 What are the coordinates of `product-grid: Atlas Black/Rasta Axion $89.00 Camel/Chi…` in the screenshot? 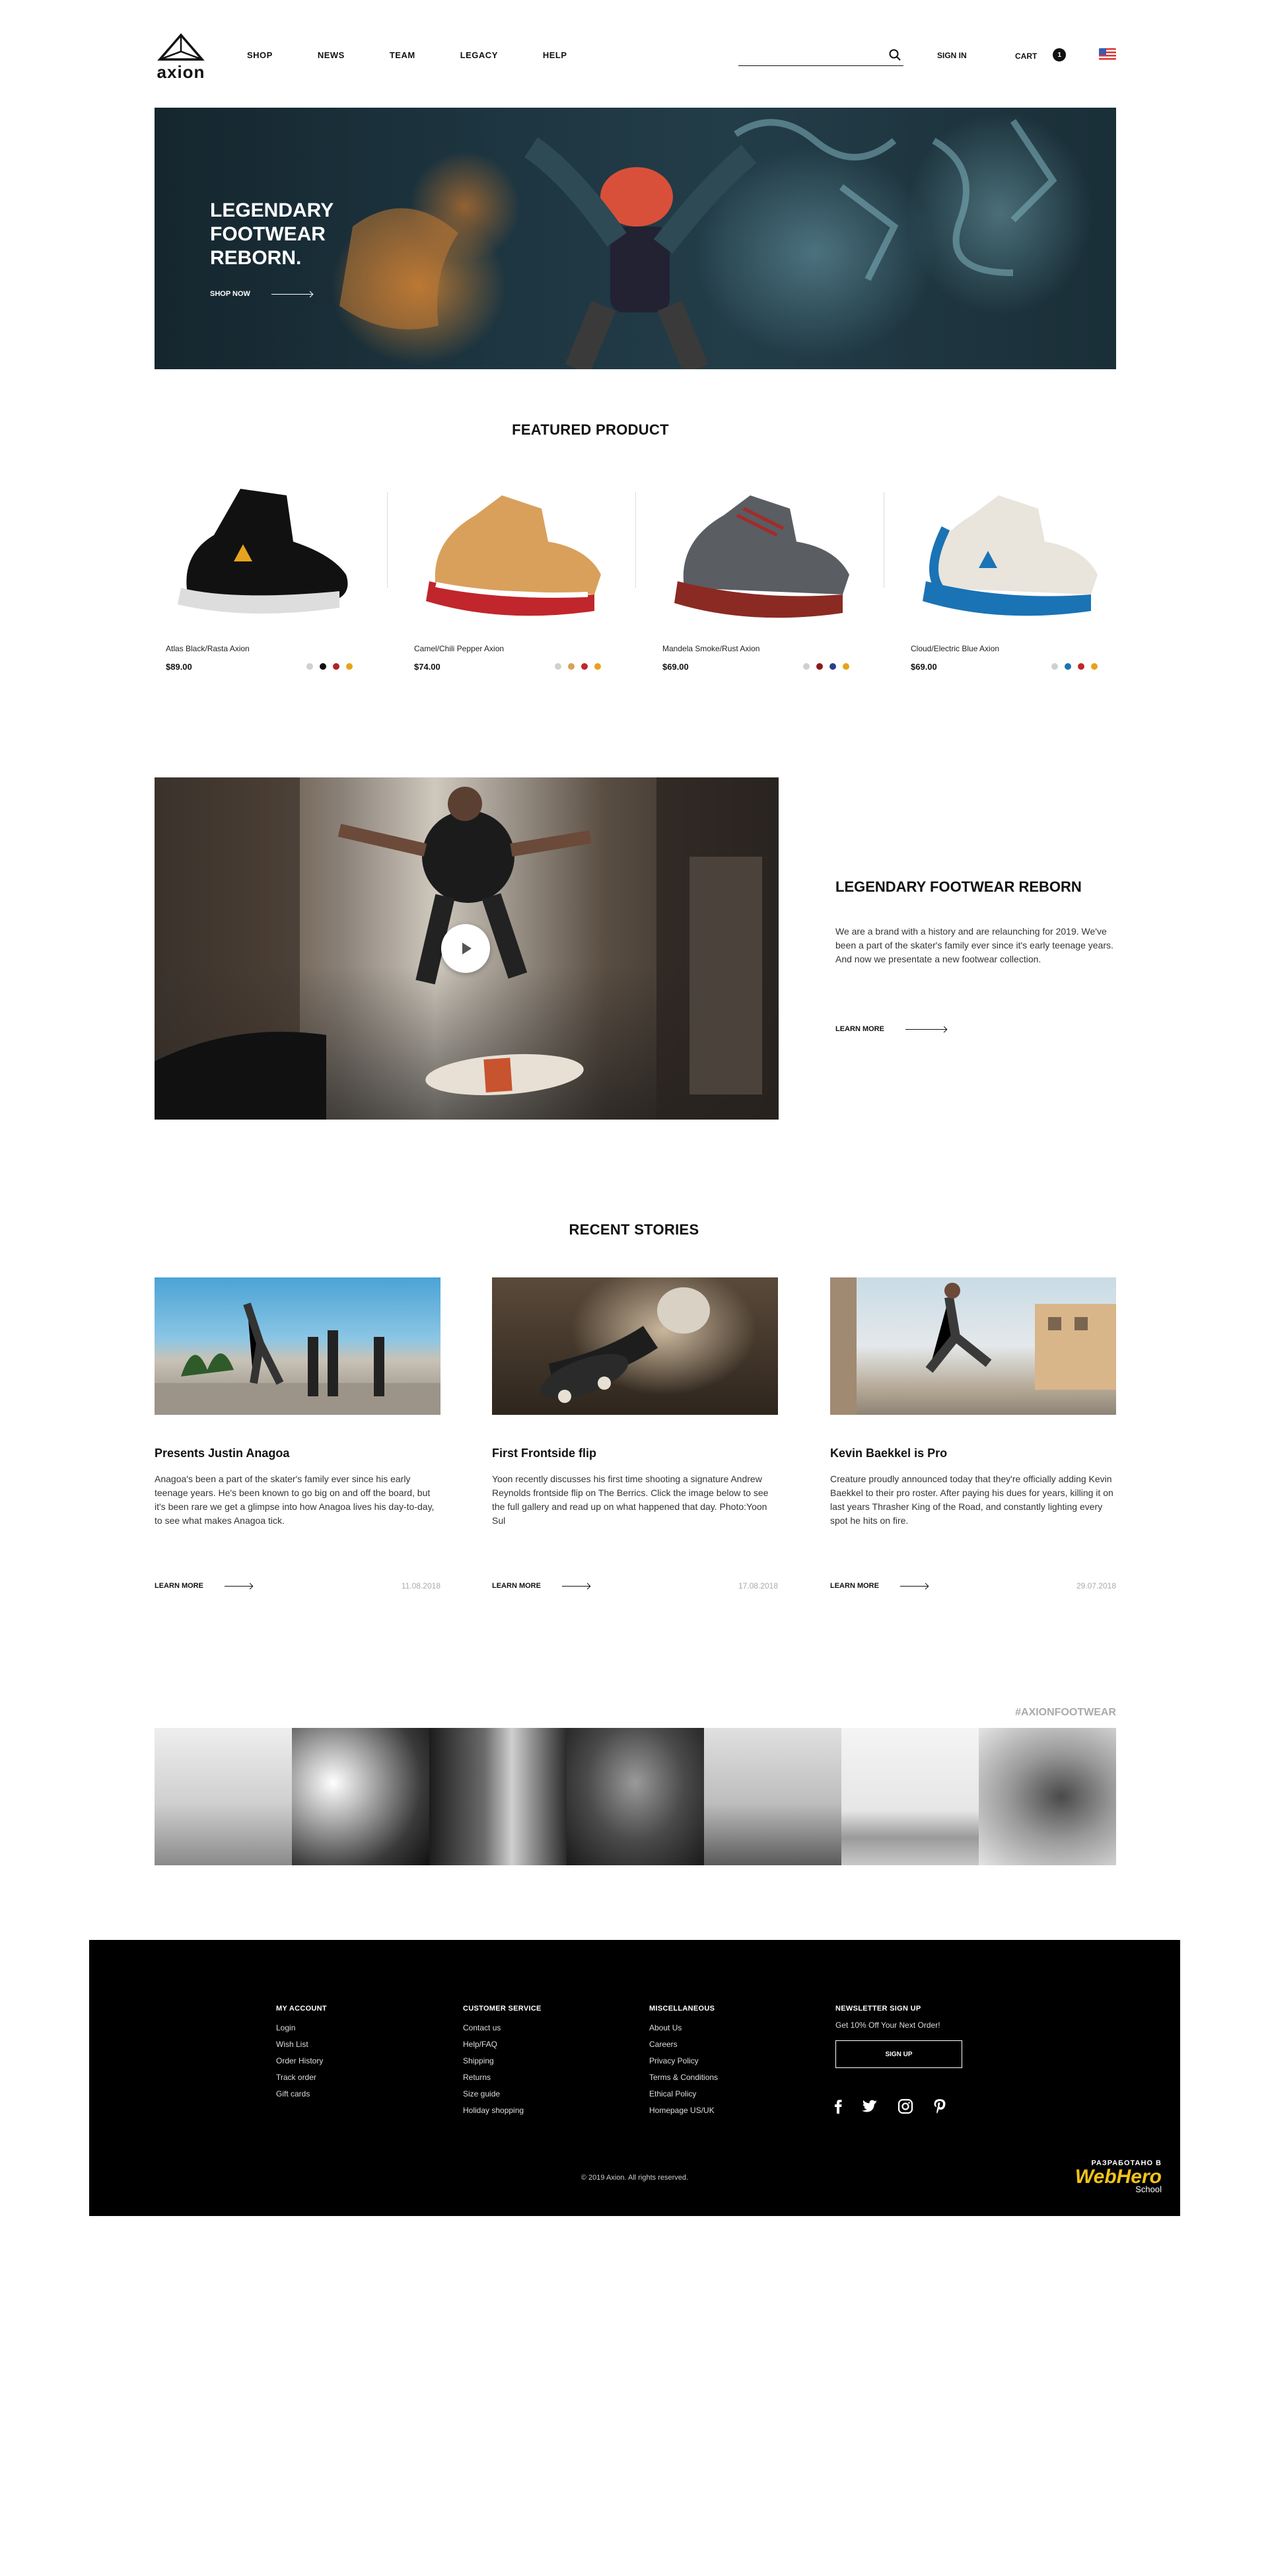 It's located at (635, 571).